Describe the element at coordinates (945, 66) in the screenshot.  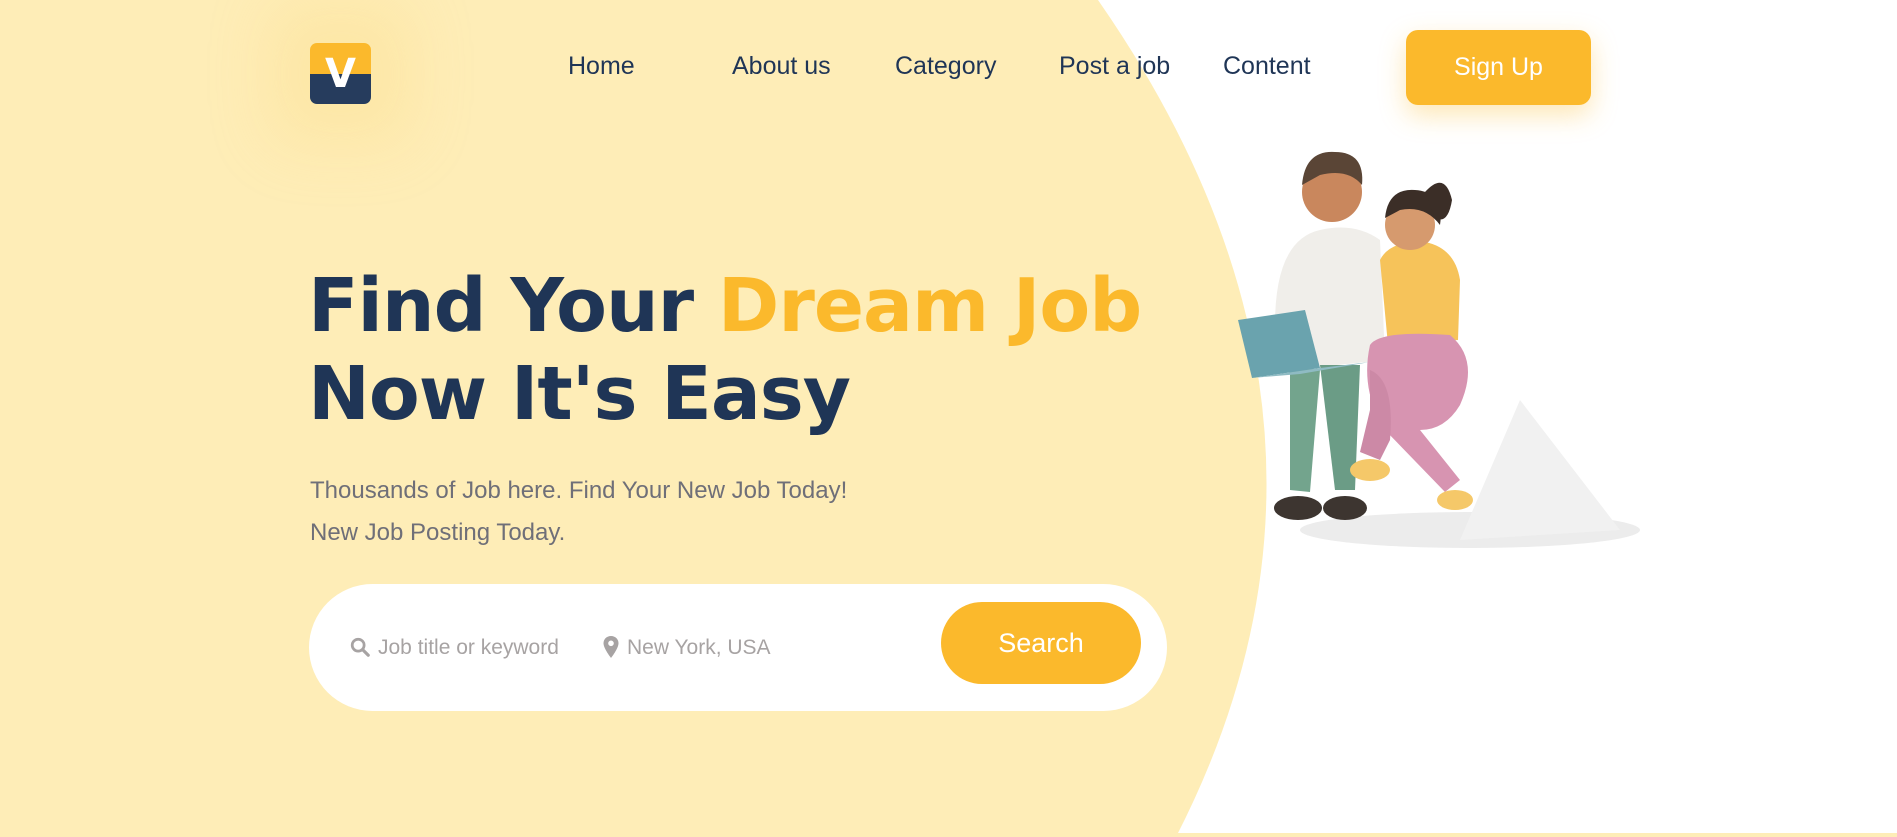
I see `nav-category: Category` at that location.